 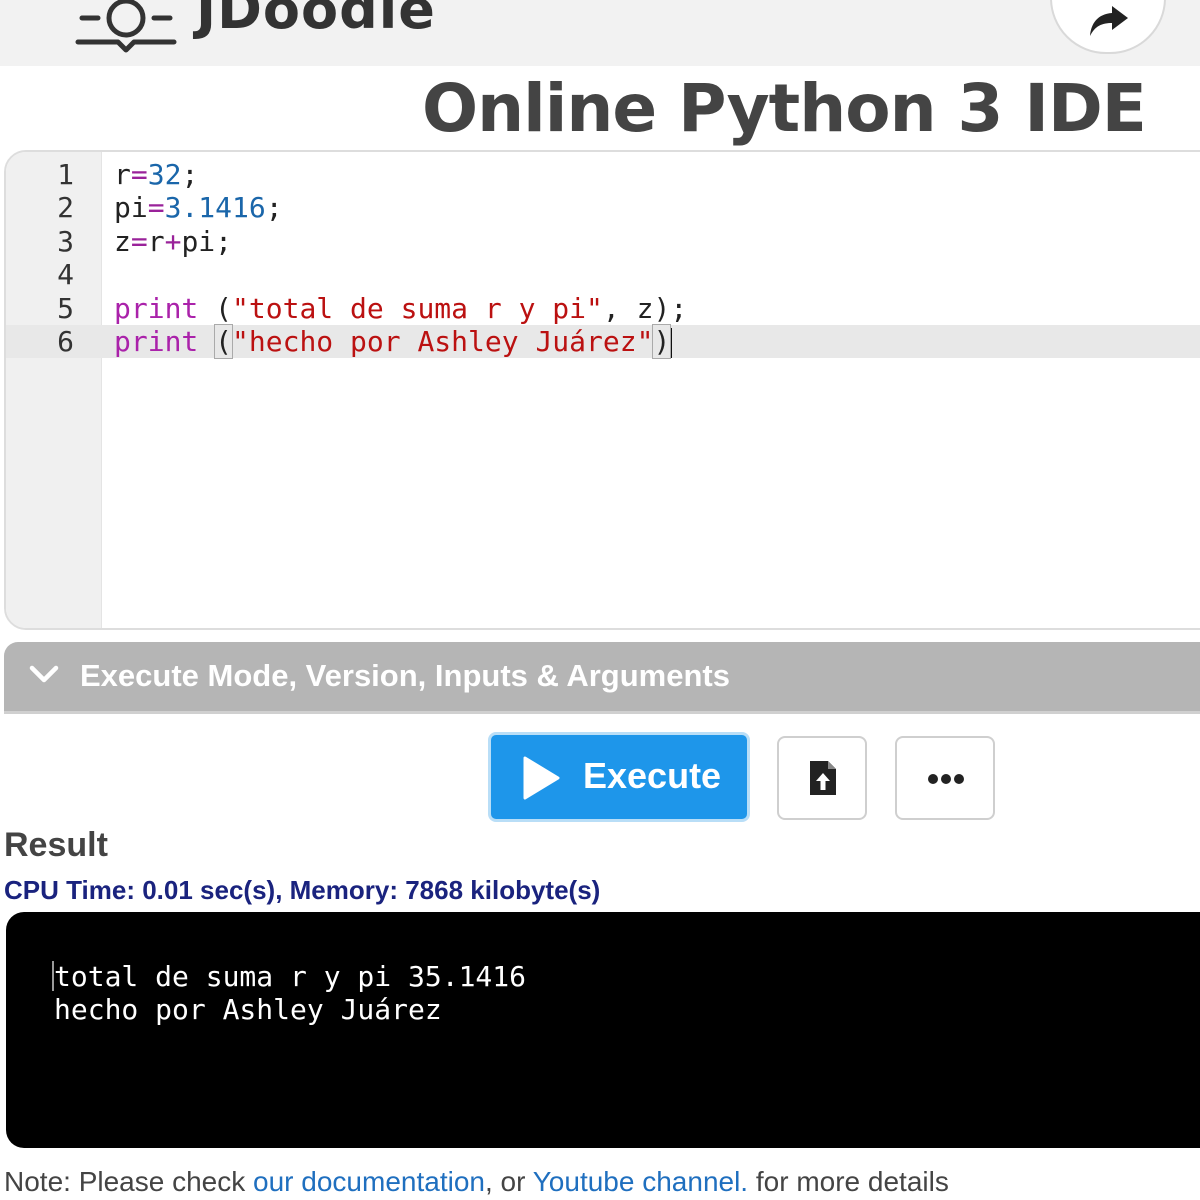 What do you see at coordinates (600, 33) in the screenshot?
I see `top-bar: JDoodle` at bounding box center [600, 33].